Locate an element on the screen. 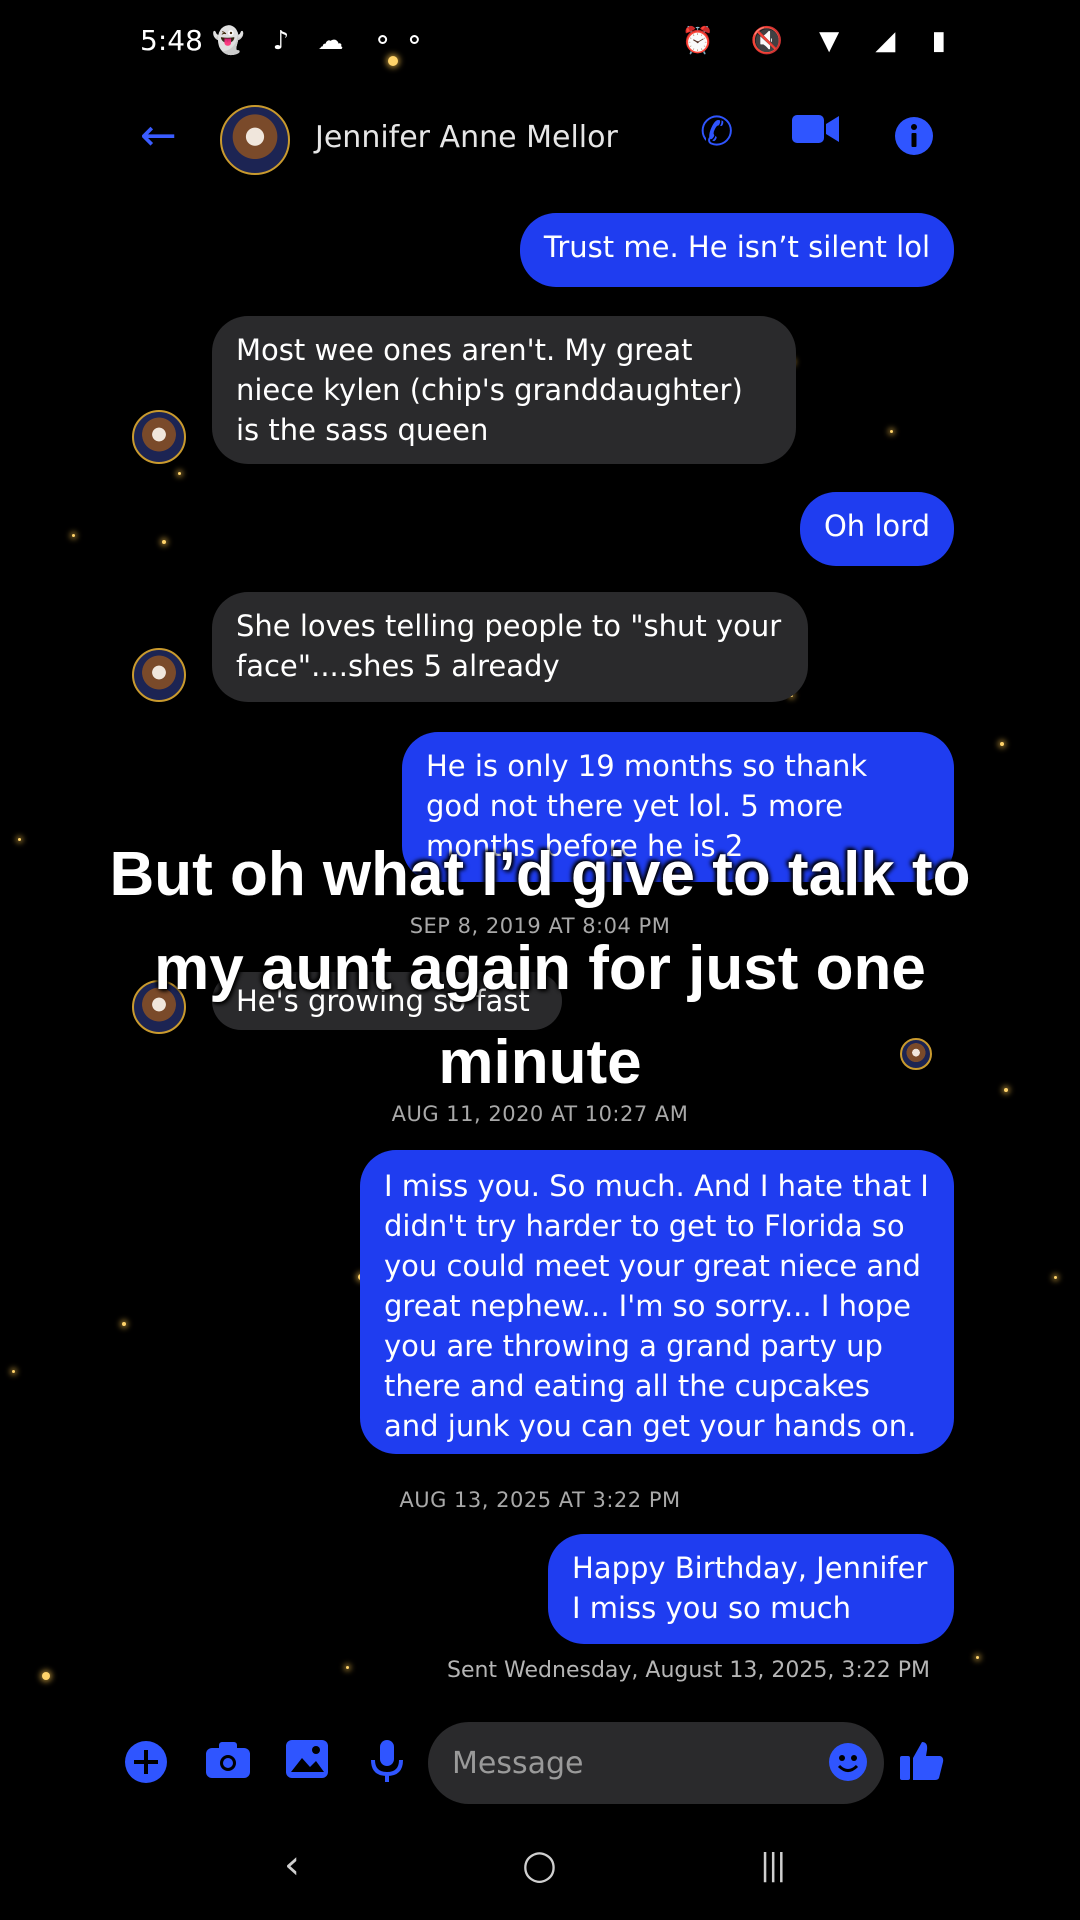 The height and width of the screenshot is (1920, 1080). message-input is located at coordinates (656, 1763).